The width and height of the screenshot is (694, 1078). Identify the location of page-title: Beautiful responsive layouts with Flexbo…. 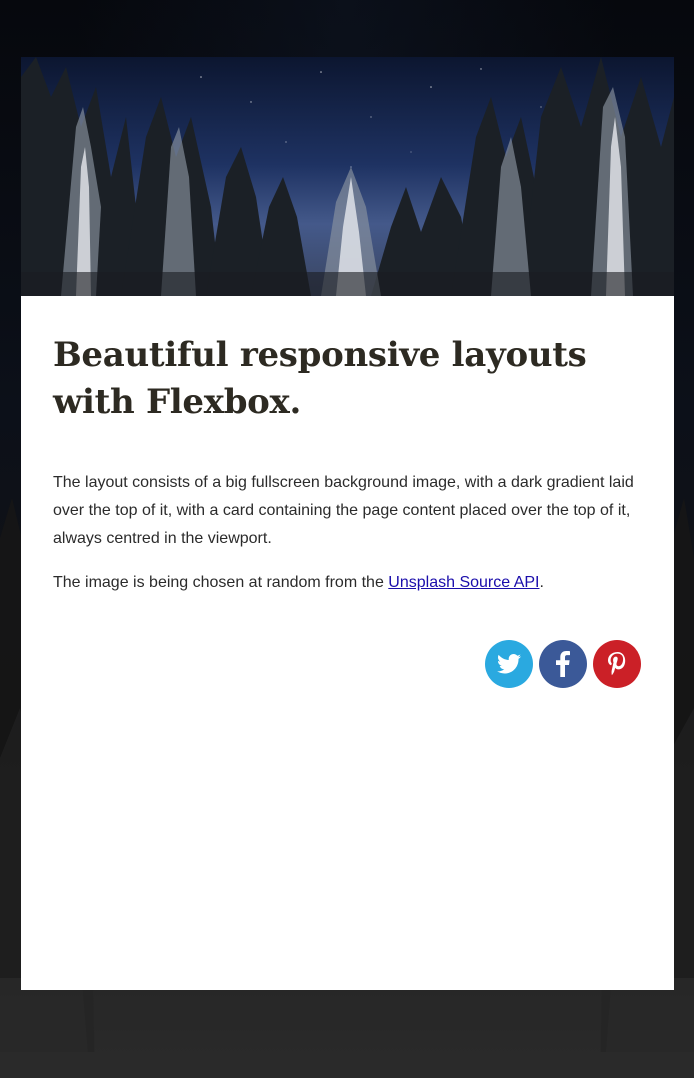
(320, 378).